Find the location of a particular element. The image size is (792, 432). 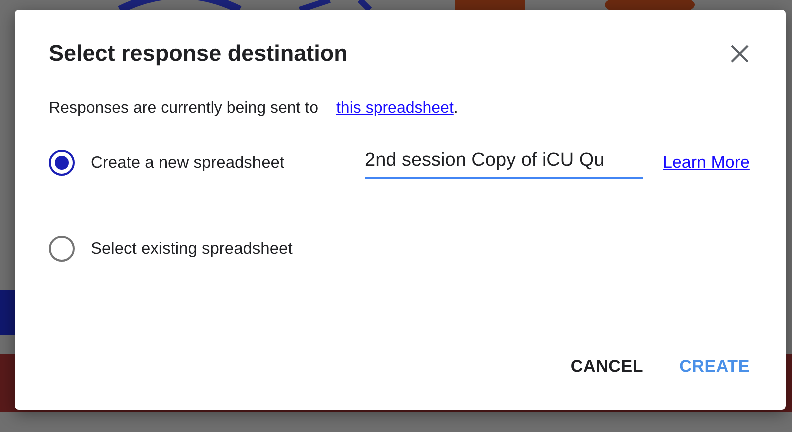

cancel-button: CANCEL is located at coordinates (607, 367).